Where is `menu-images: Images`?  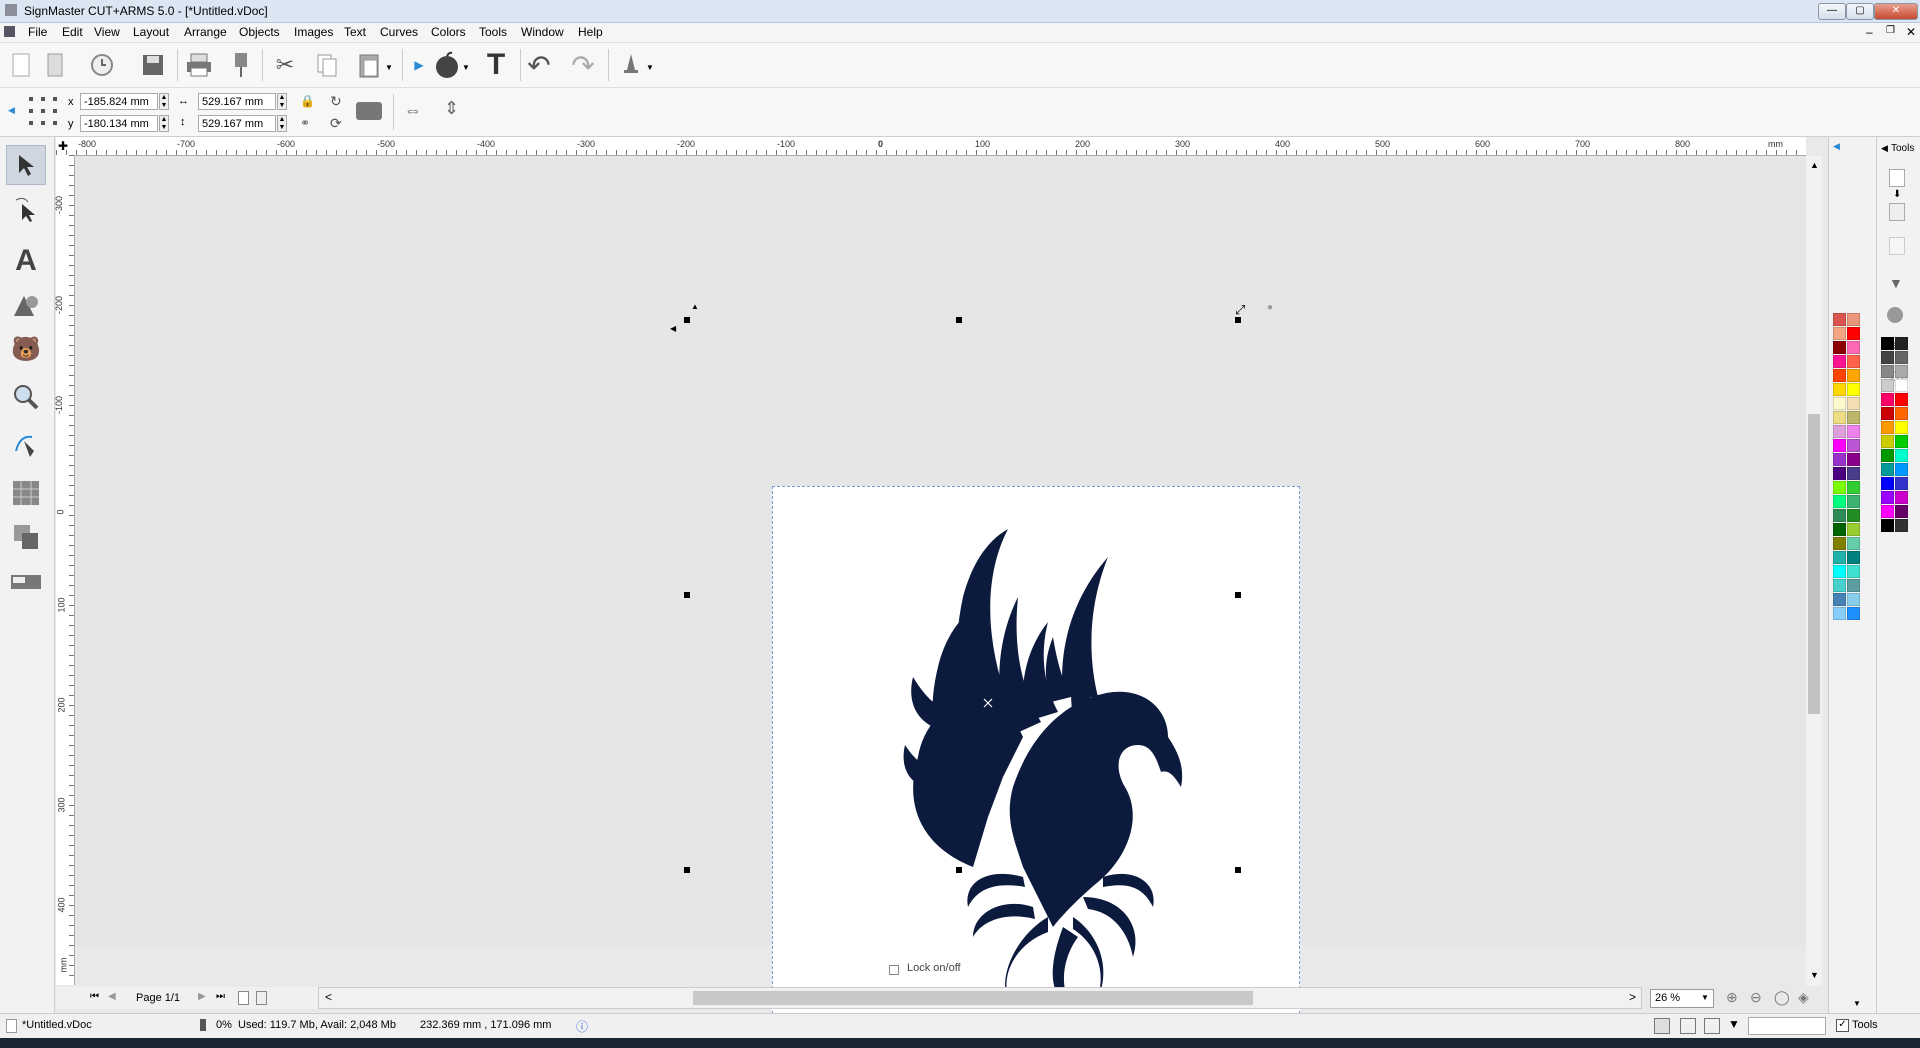
menu-images: Images is located at coordinates (313, 32).